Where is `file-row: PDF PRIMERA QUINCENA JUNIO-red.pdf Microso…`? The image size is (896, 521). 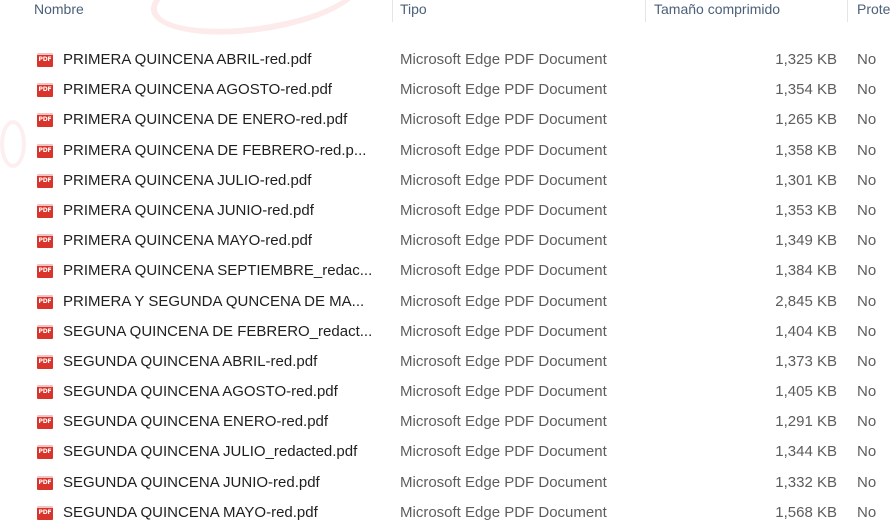
file-row: PDF PRIMERA QUINCENA JUNIO-red.pdf Microso… is located at coordinates (448, 211).